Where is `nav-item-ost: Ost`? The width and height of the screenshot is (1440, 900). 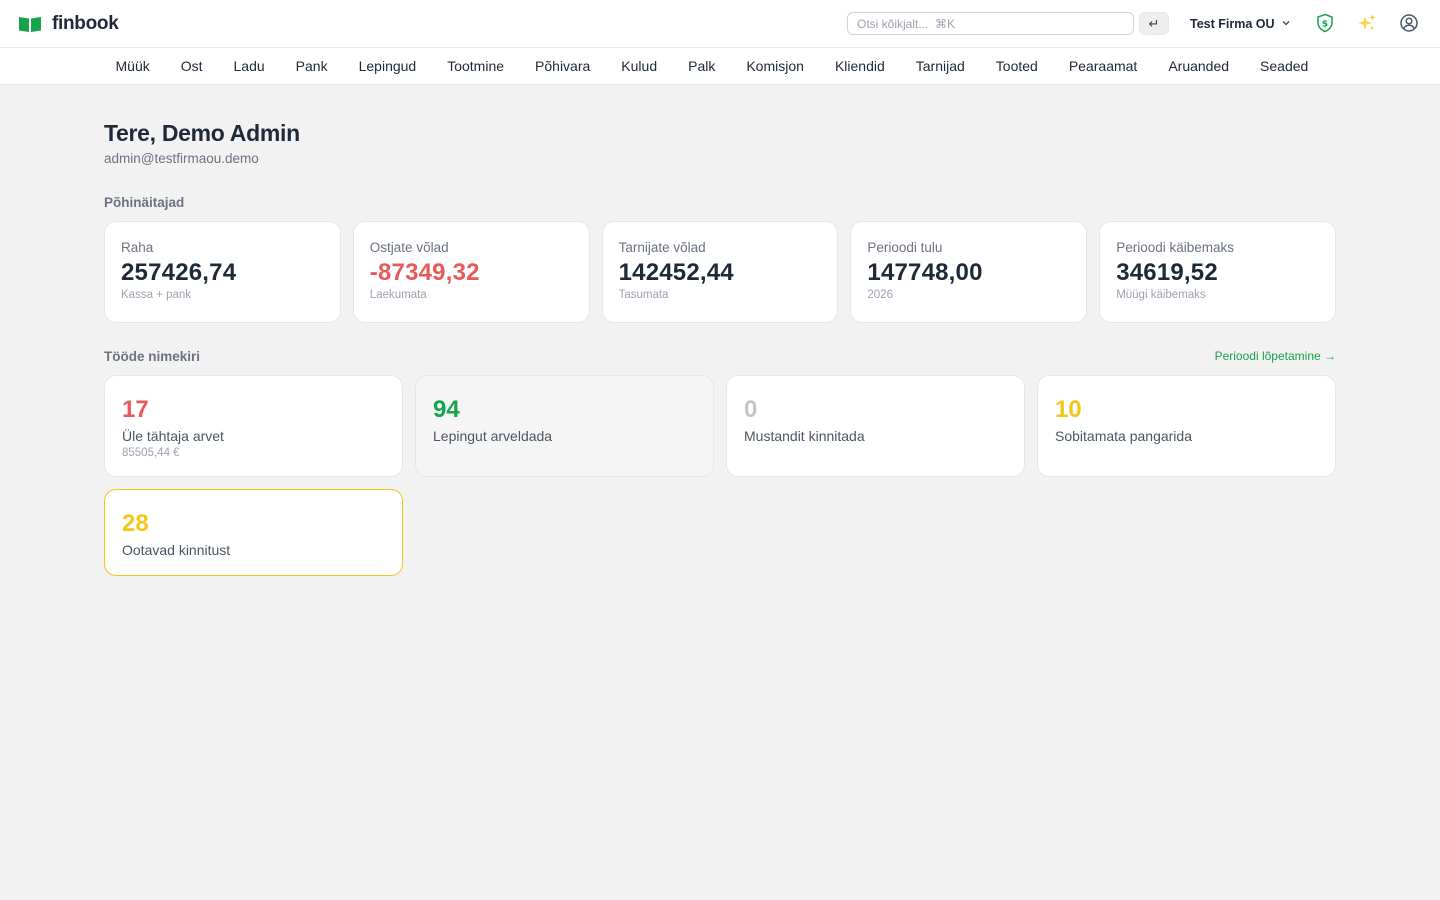
nav-item-ost: Ost is located at coordinates (191, 66).